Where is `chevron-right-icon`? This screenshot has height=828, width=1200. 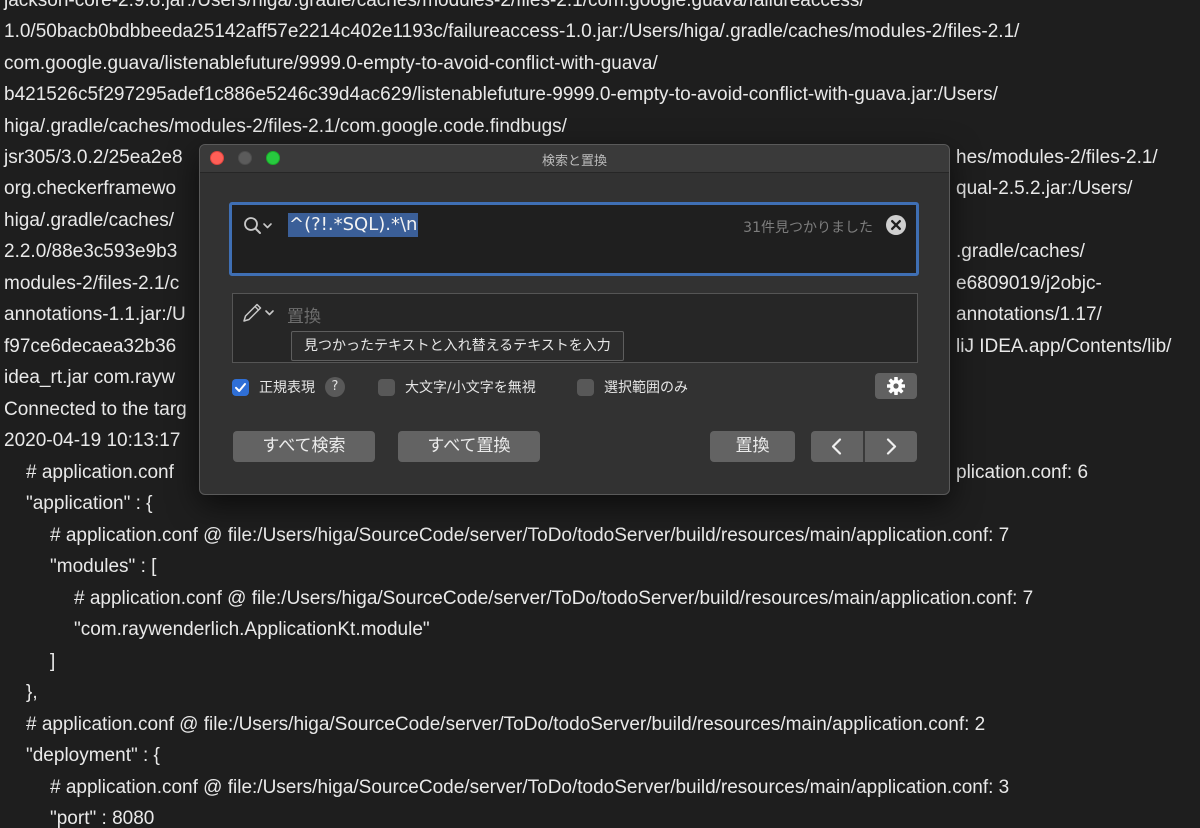
chevron-right-icon is located at coordinates (891, 446).